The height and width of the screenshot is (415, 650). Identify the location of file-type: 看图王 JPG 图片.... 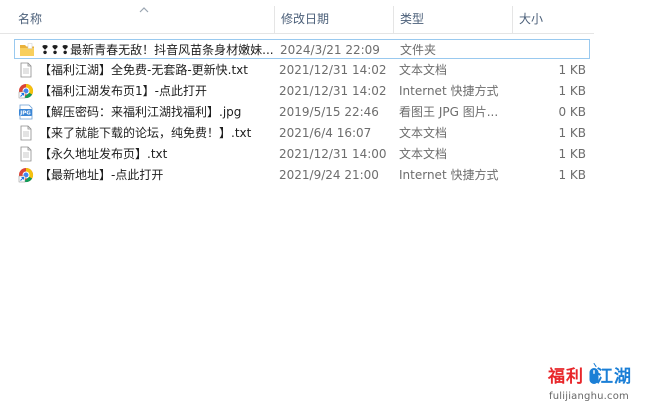
(449, 112).